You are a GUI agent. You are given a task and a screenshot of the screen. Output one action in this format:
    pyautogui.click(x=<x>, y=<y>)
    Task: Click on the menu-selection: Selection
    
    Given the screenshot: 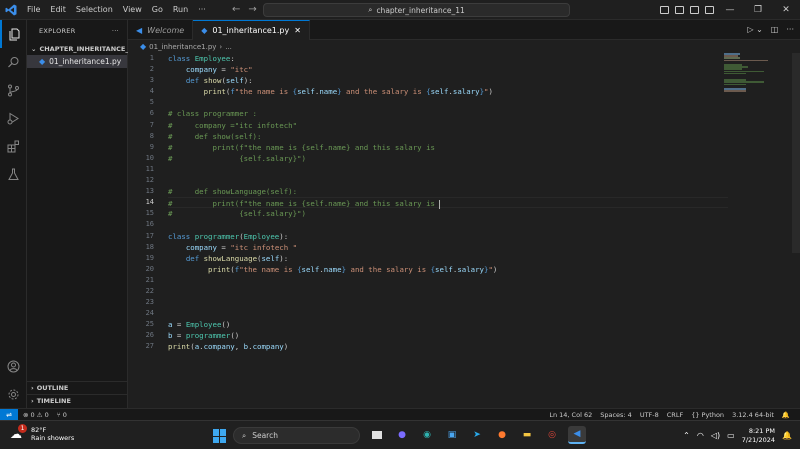 What is the action you would take?
    pyautogui.click(x=94, y=10)
    